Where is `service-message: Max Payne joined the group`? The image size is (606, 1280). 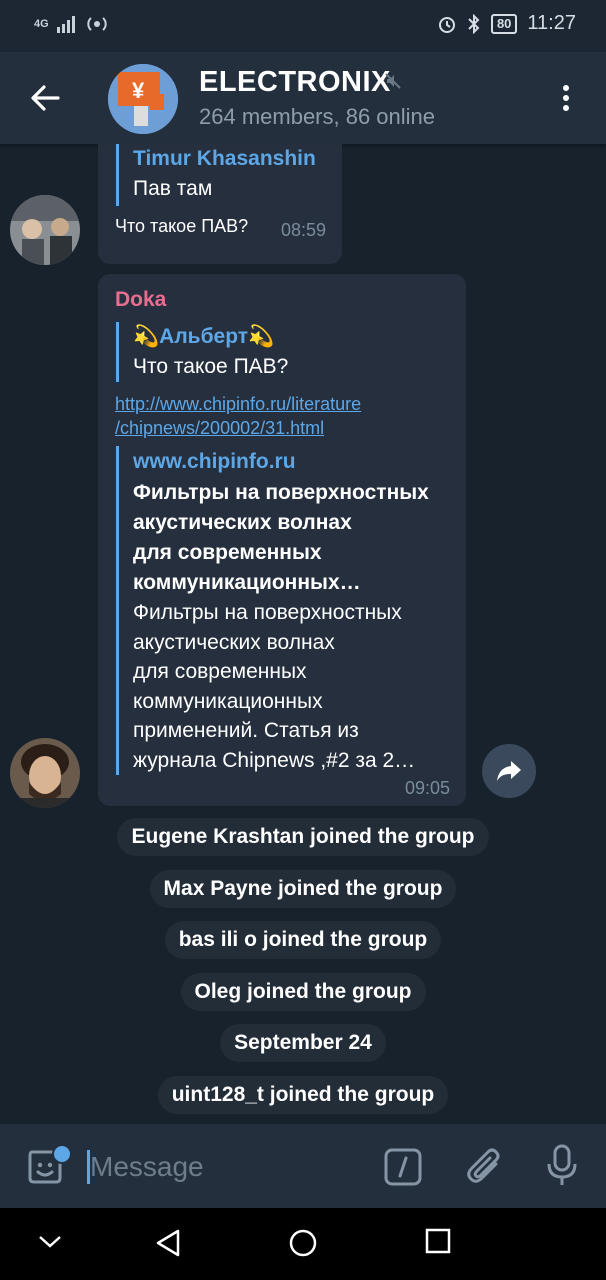 service-message: Max Payne joined the group is located at coordinates (303, 889).